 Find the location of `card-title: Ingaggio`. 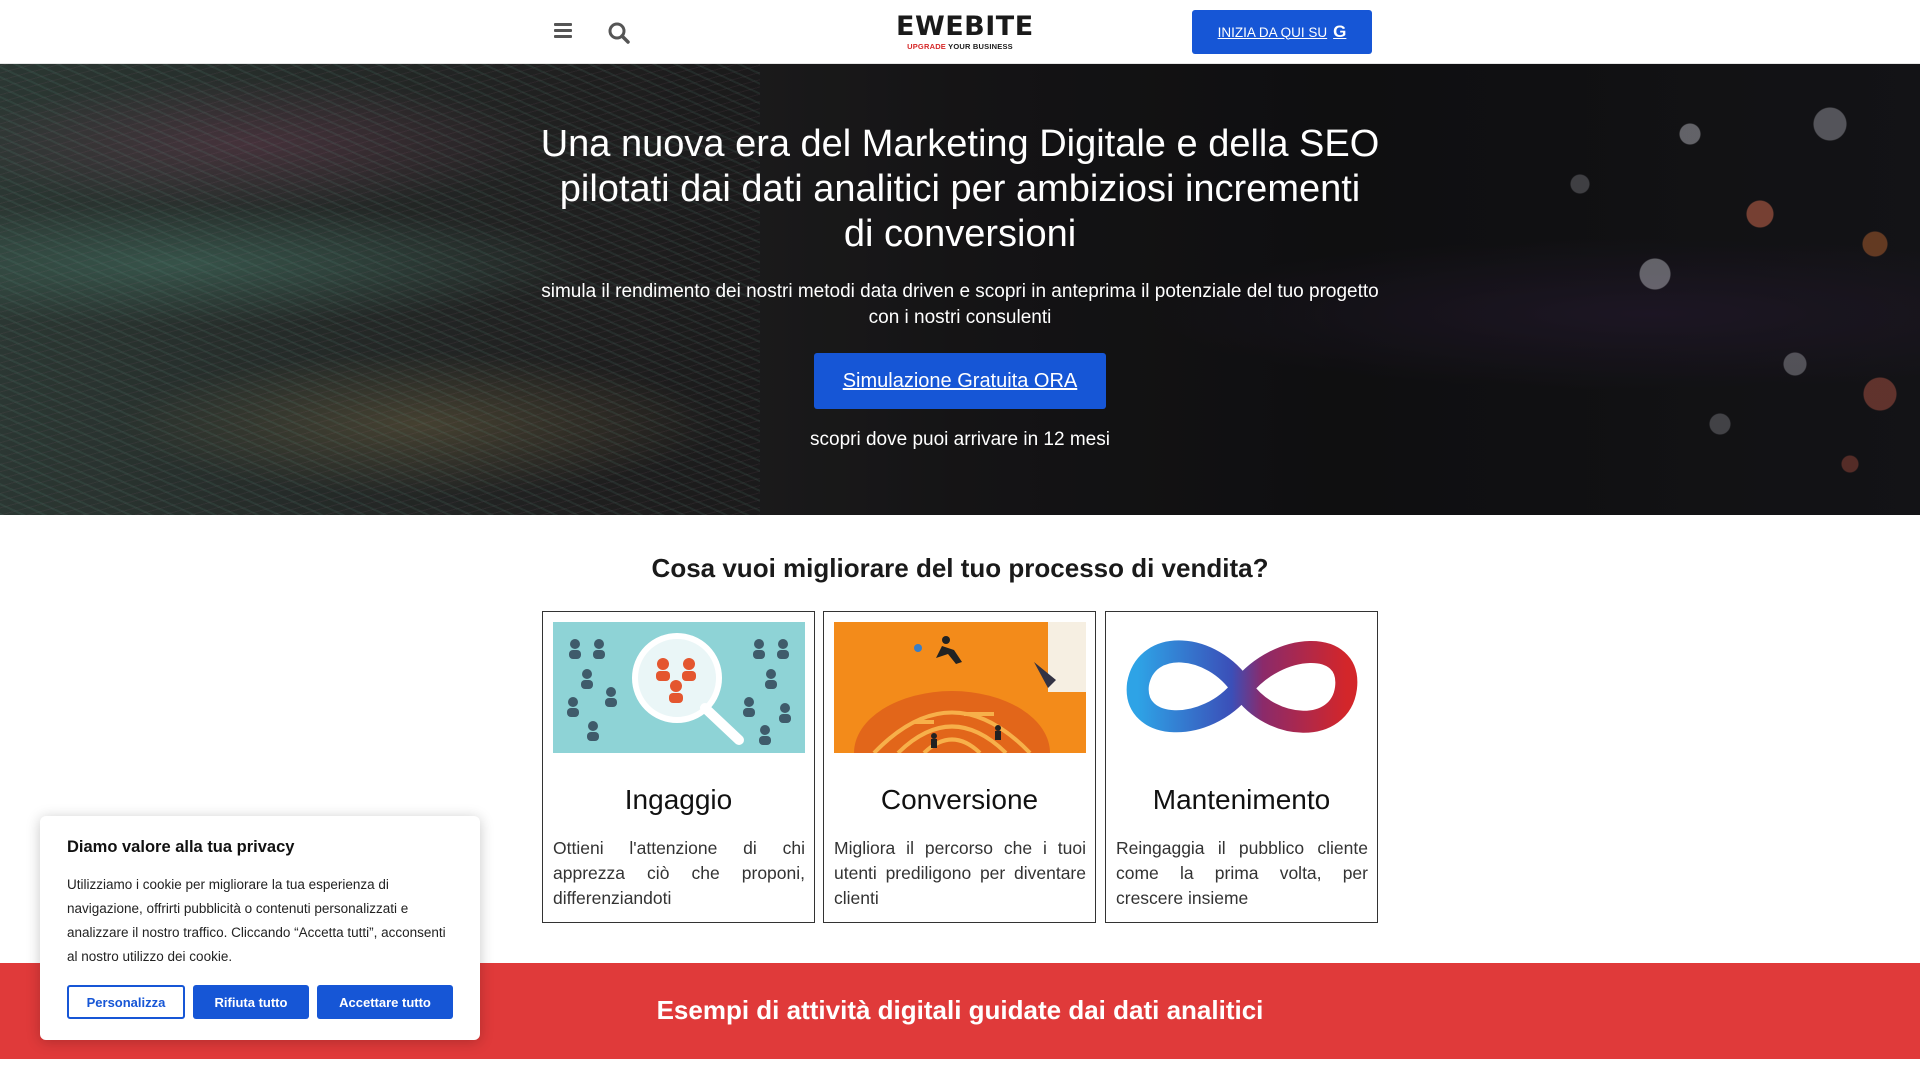

card-title: Ingaggio is located at coordinates (678, 799).